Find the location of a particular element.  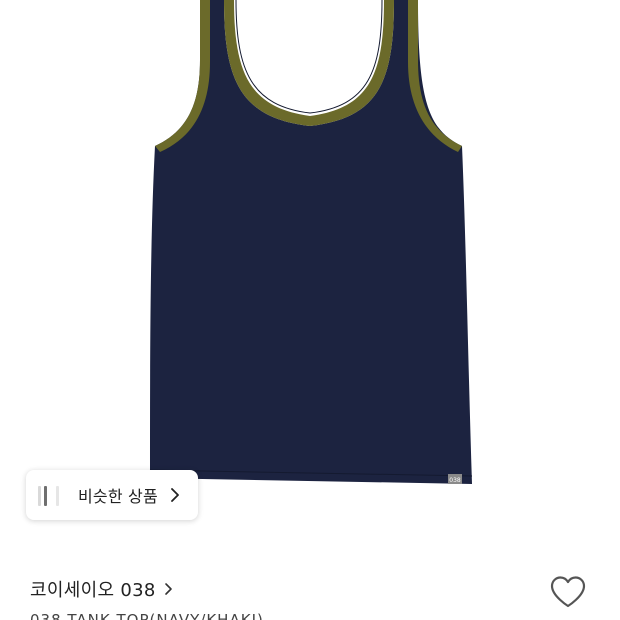

product-title: 038 TANK TOP(NAVY/KHAKI) is located at coordinates (147, 615).